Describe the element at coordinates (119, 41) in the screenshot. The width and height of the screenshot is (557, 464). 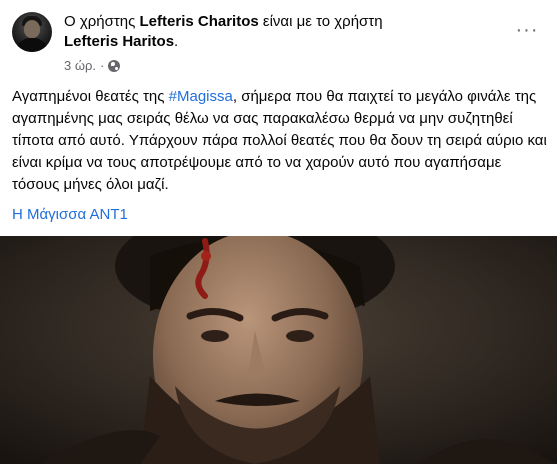
I see `tagged-user-link: Lefteris Haritos` at that location.